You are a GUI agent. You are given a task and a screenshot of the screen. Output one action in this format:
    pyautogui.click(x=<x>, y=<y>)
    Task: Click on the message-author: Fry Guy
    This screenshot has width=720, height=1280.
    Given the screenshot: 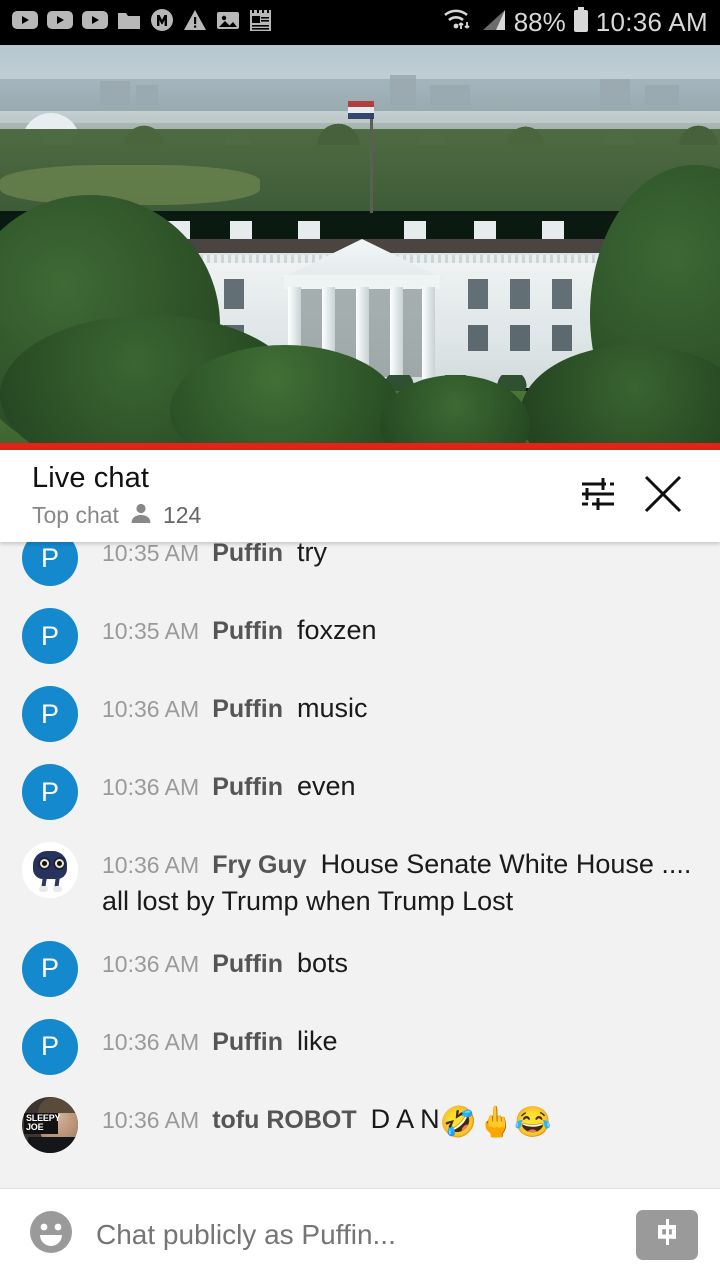 What is the action you would take?
    pyautogui.click(x=259, y=865)
    